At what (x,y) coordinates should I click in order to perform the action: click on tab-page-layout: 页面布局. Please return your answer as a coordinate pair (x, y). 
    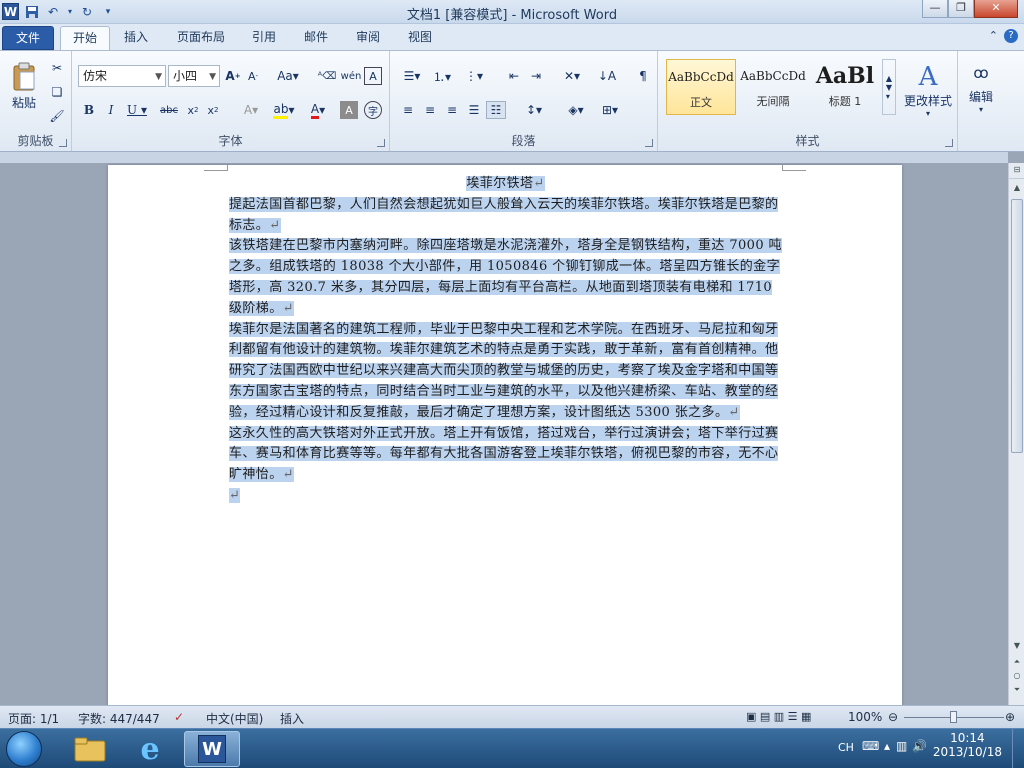
    Looking at the image, I should click on (201, 38).